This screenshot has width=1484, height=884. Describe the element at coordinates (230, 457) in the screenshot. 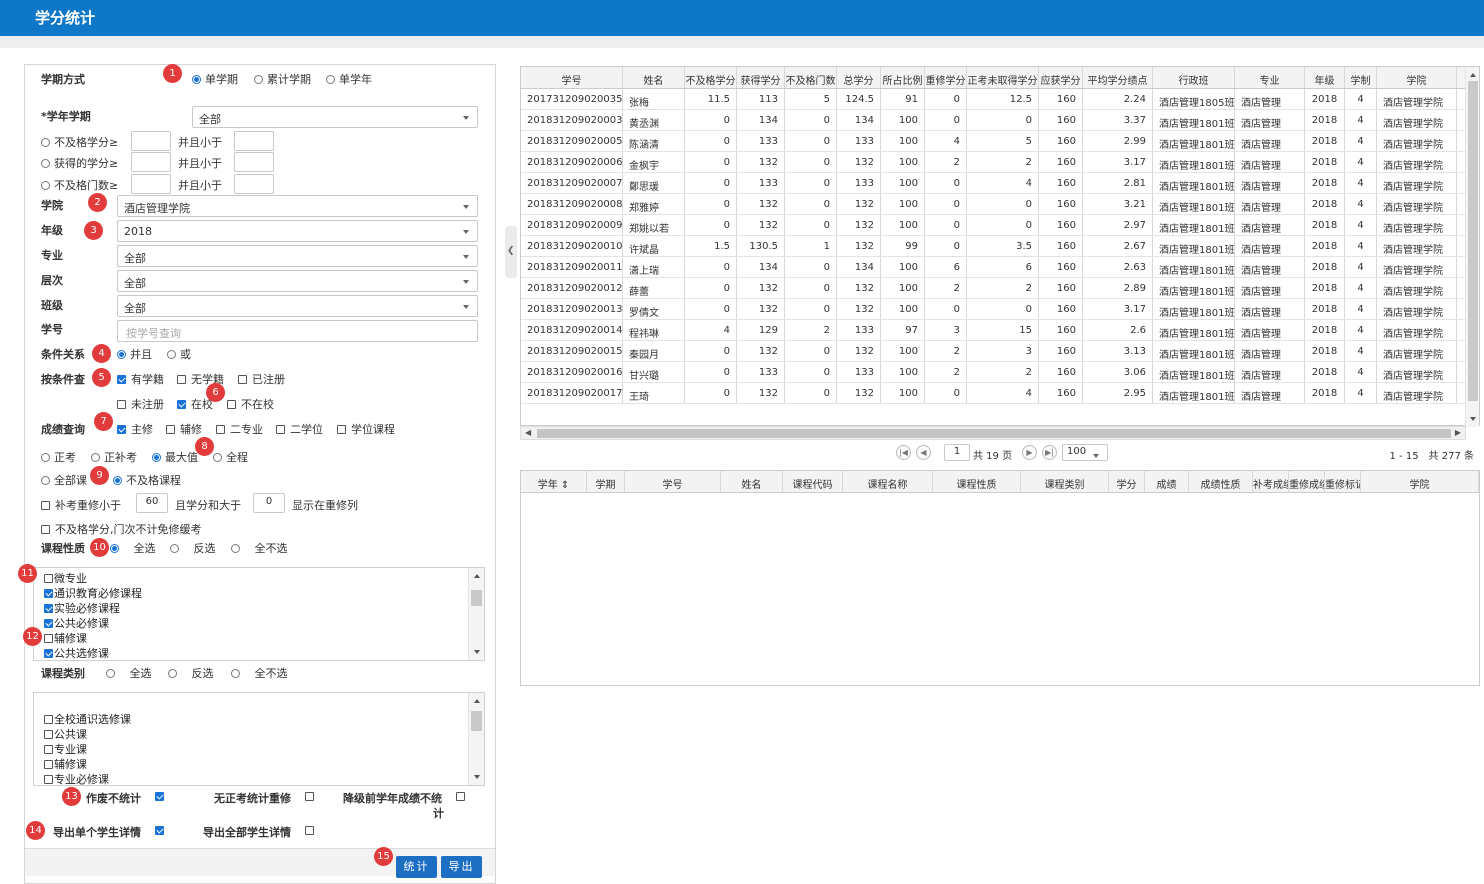

I see `exam-all: 全程` at that location.